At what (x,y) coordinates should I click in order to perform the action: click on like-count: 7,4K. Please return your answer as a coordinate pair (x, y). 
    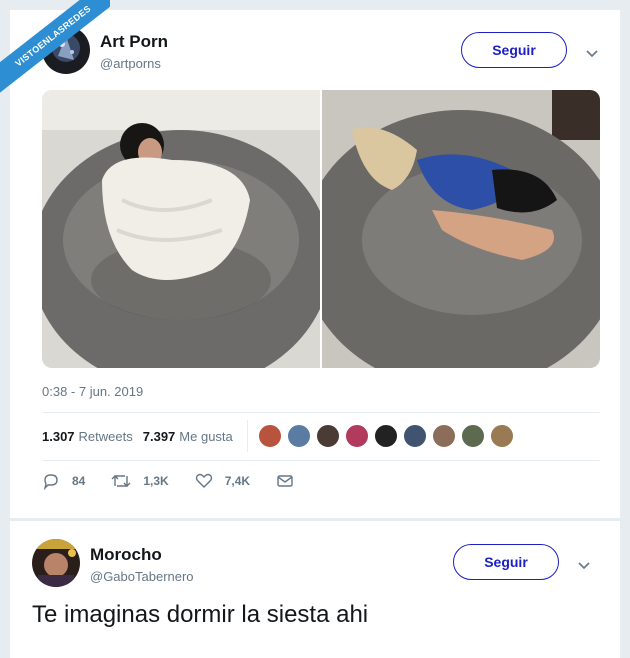
    Looking at the image, I should click on (237, 481).